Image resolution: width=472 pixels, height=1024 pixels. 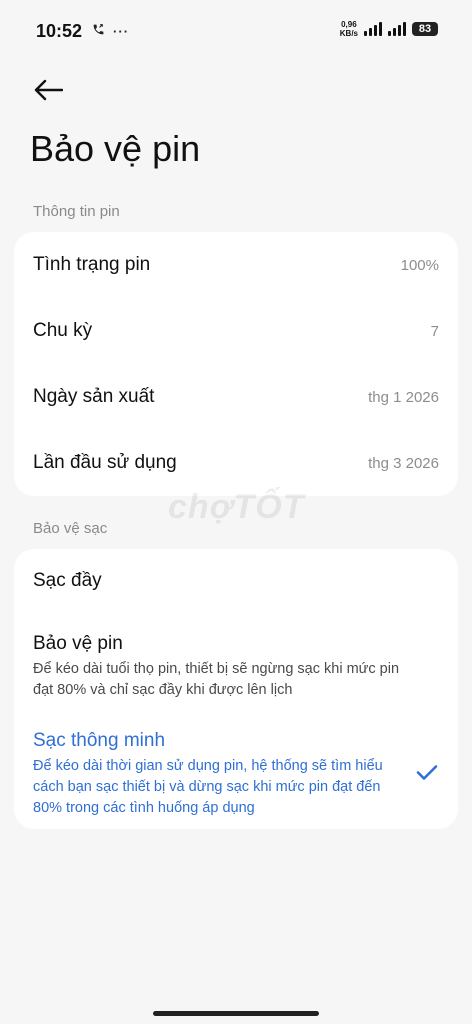 I want to click on status-right-icons: 0,96 KB/s 83, so click(x=389, y=29).